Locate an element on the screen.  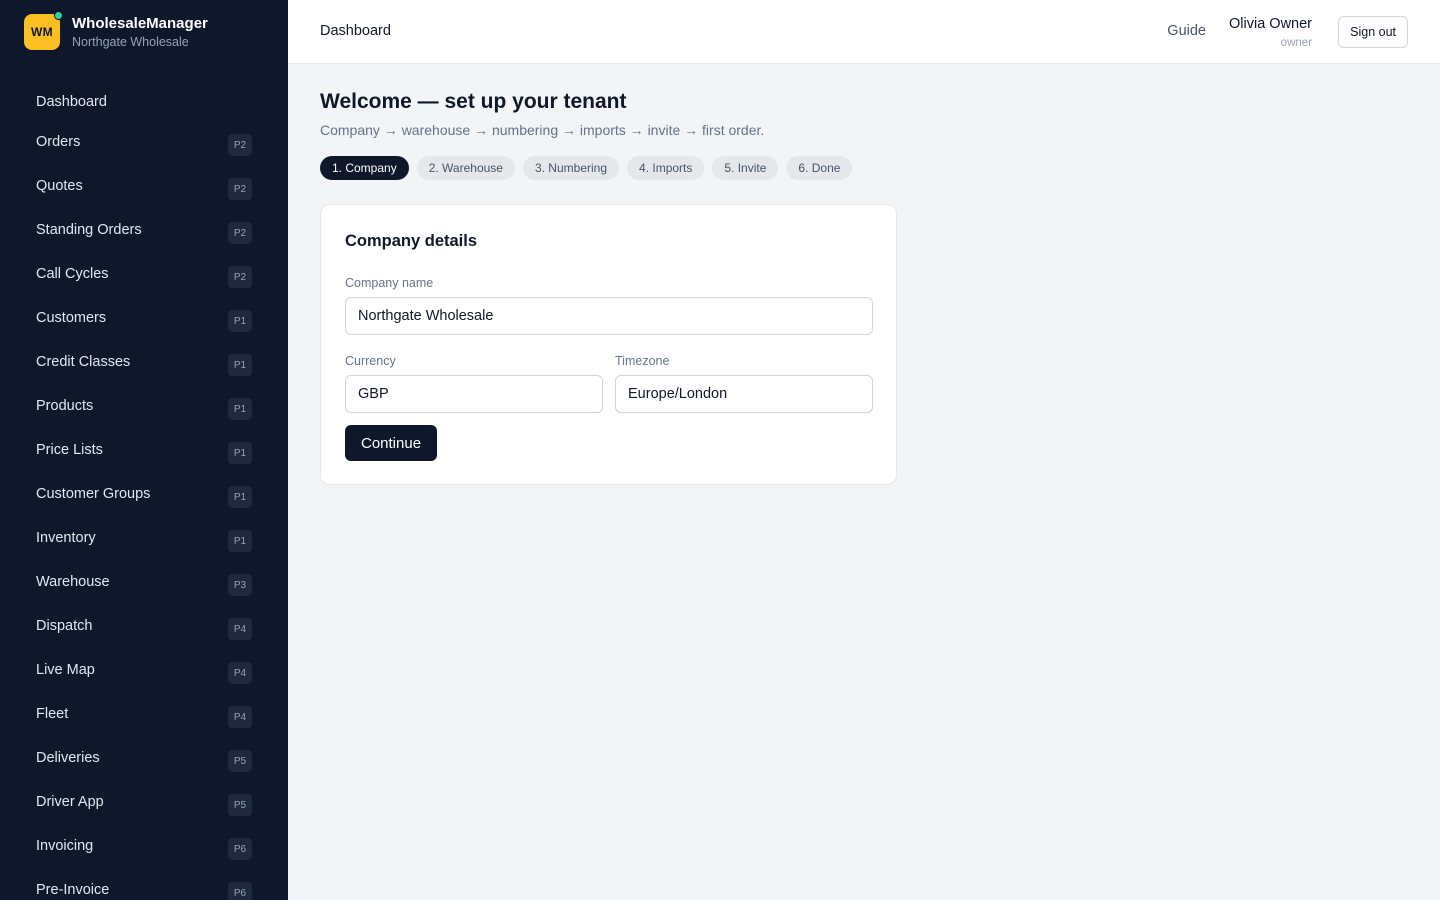
sign-out-button: Sign out is located at coordinates (1373, 32).